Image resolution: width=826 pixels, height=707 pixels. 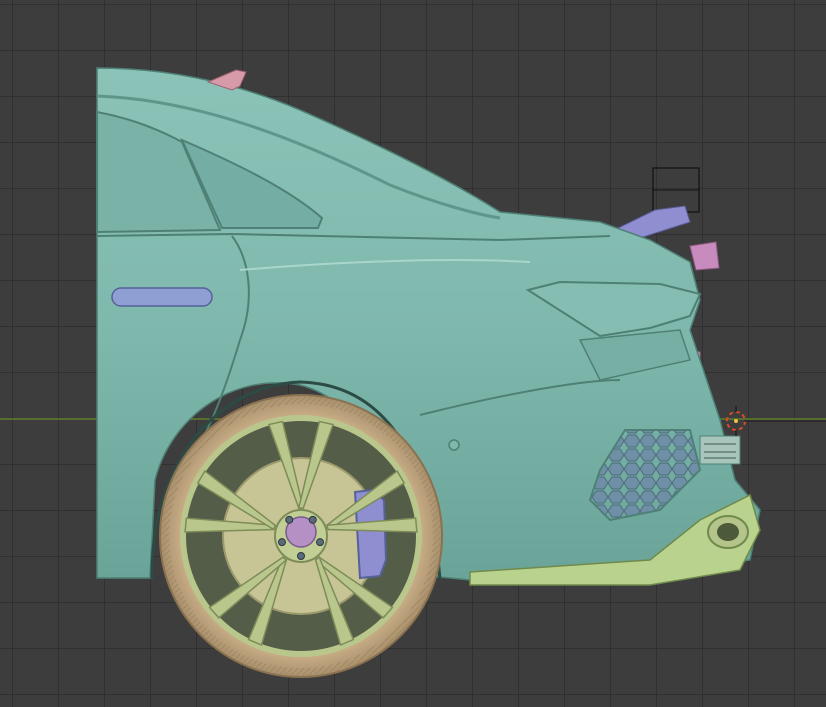 I want to click on 3d-cursor-icon, so click(x=776, y=421).